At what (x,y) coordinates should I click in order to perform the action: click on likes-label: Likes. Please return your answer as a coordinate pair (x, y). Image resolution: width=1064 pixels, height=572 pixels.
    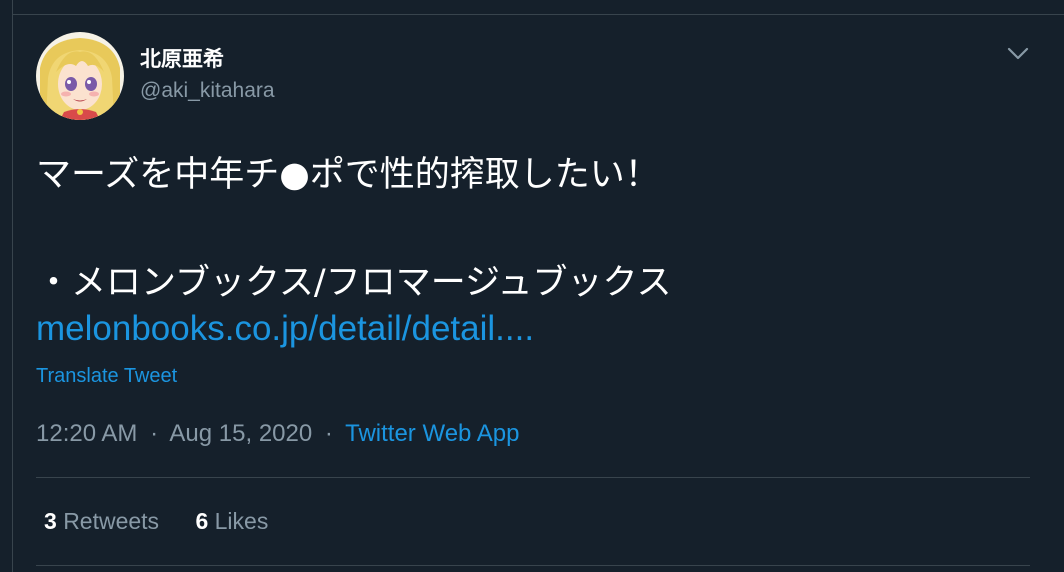
    Looking at the image, I should click on (241, 521).